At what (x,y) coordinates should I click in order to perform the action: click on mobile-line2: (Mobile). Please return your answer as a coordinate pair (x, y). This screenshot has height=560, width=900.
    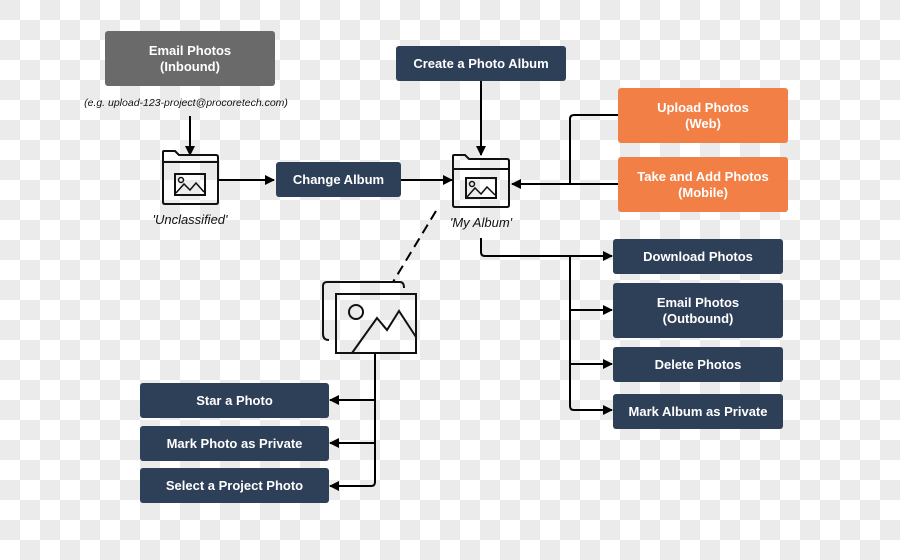
    Looking at the image, I should click on (703, 192).